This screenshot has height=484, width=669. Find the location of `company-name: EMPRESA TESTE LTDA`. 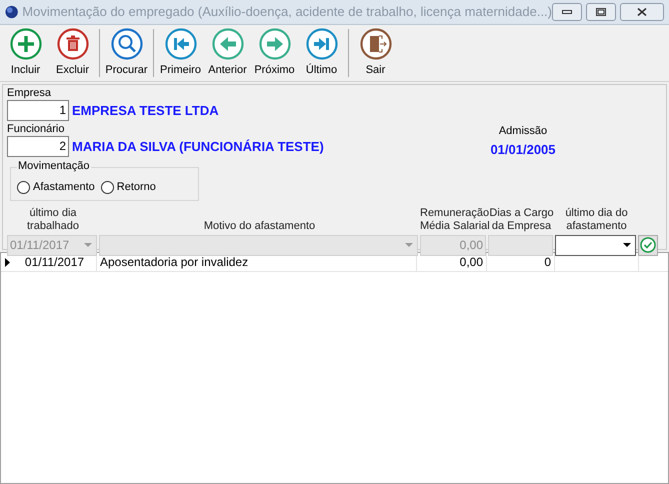

company-name: EMPRESA TESTE LTDA is located at coordinates (145, 111).